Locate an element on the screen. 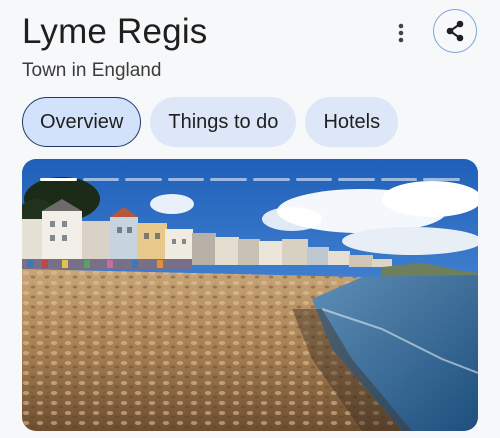  more-options-button is located at coordinates (401, 33).